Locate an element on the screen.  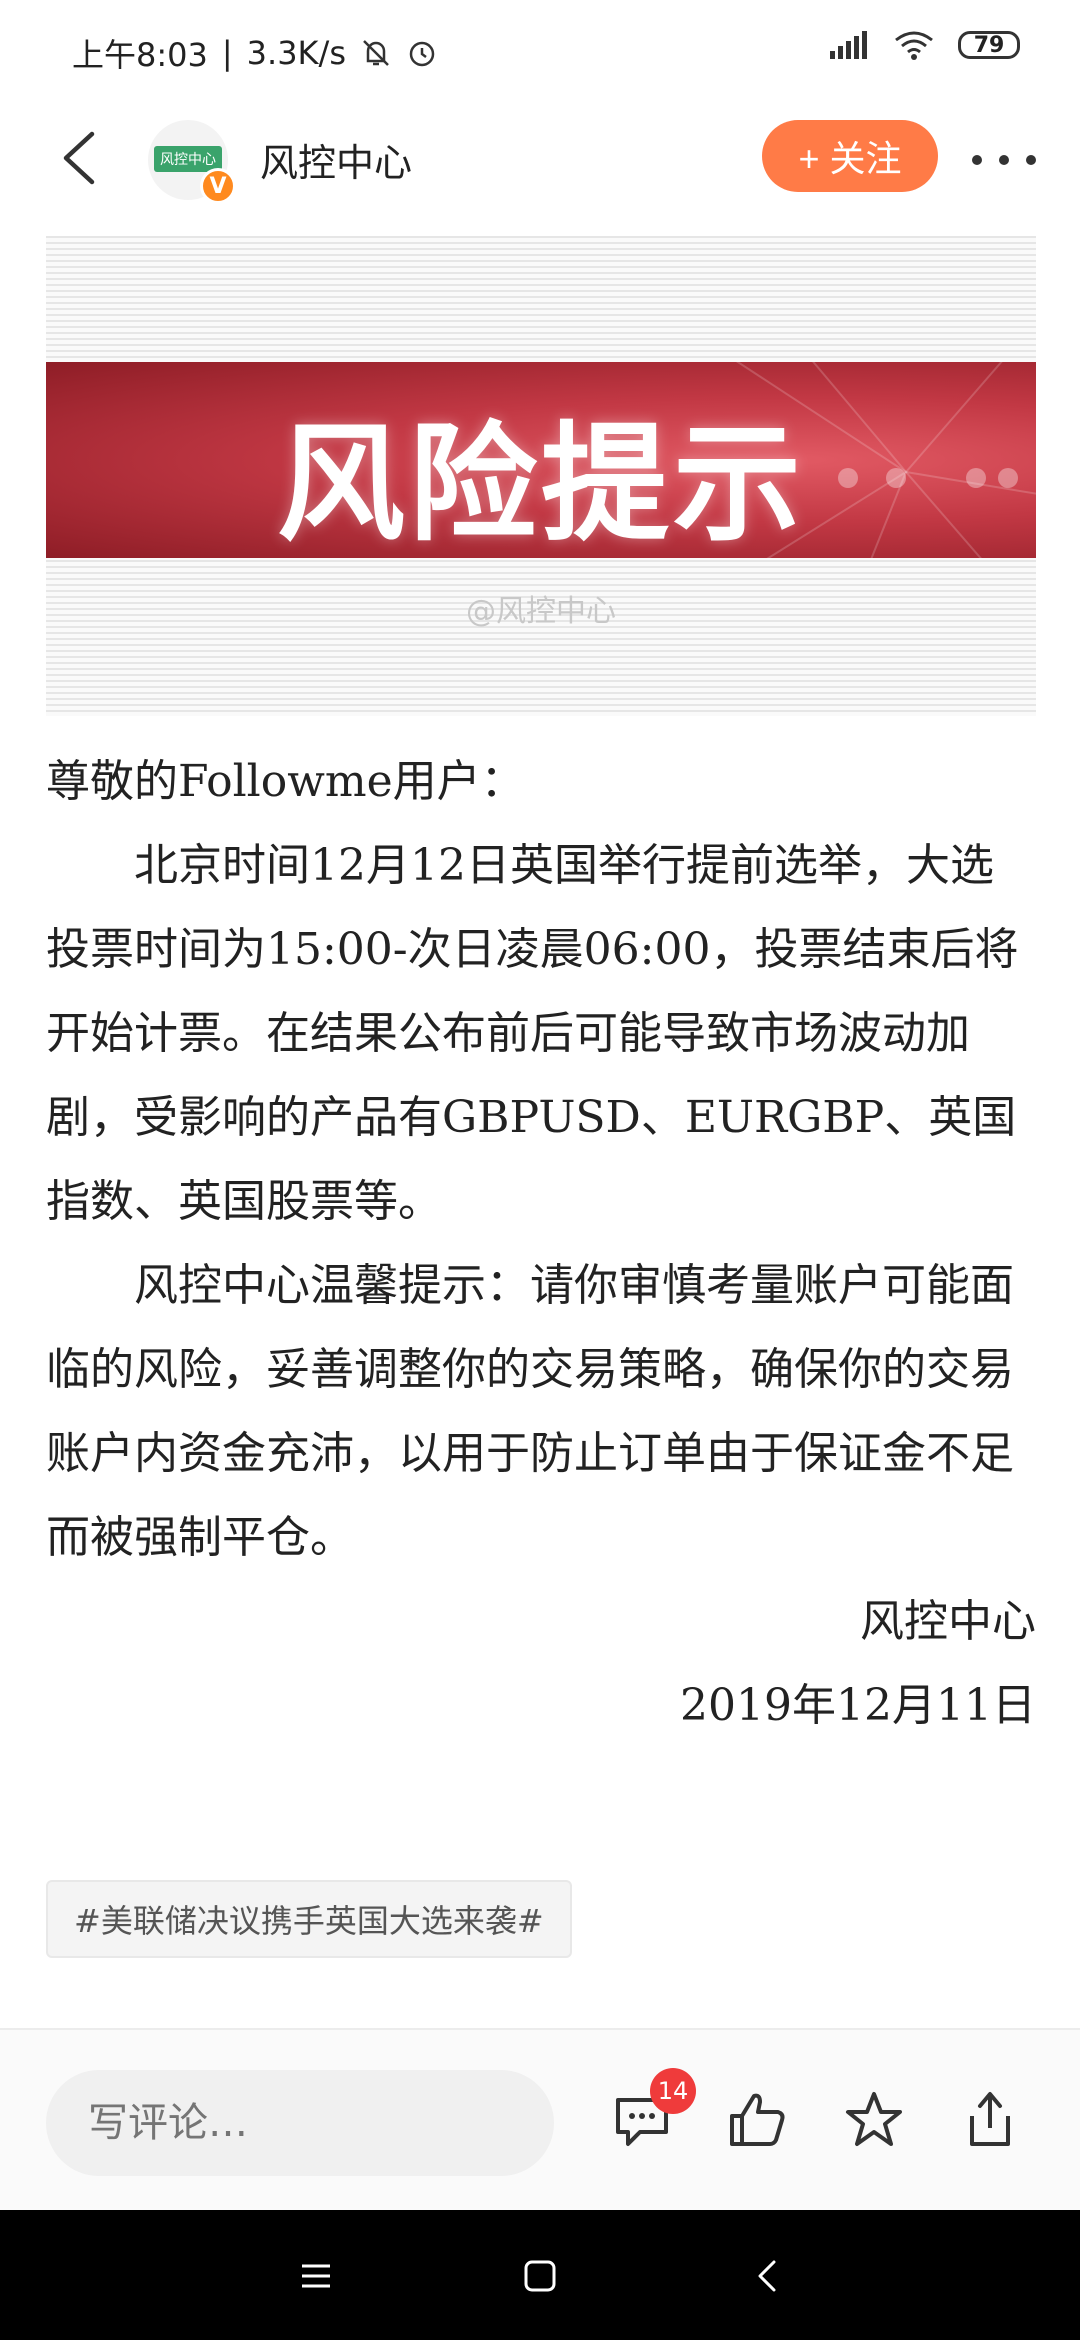
alarm-icon is located at coordinates (422, 54).